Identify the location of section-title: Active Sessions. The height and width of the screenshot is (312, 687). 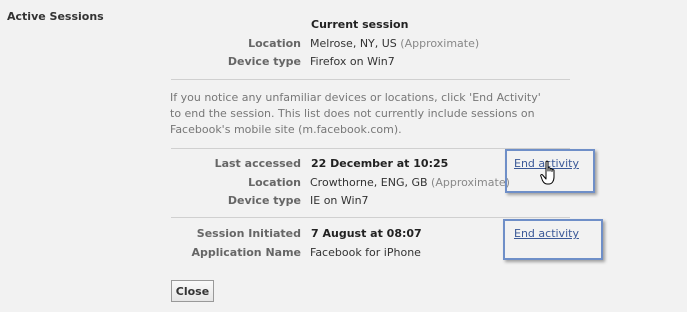
(55, 16).